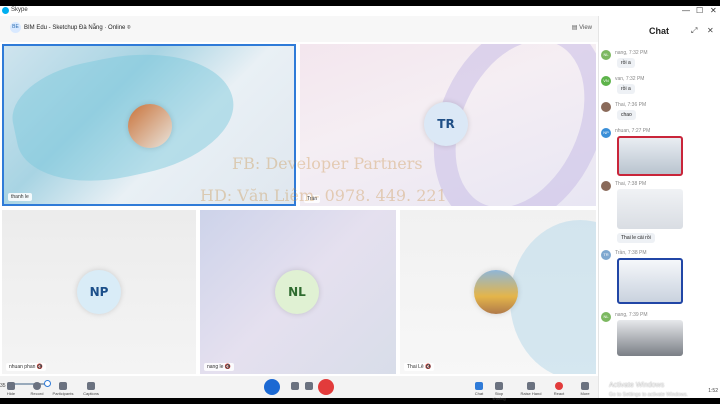 Image resolution: width=720 pixels, height=404 pixels. Describe the element at coordinates (636, 238) in the screenshot. I see `message-text: Thai le cài rồi` at that location.